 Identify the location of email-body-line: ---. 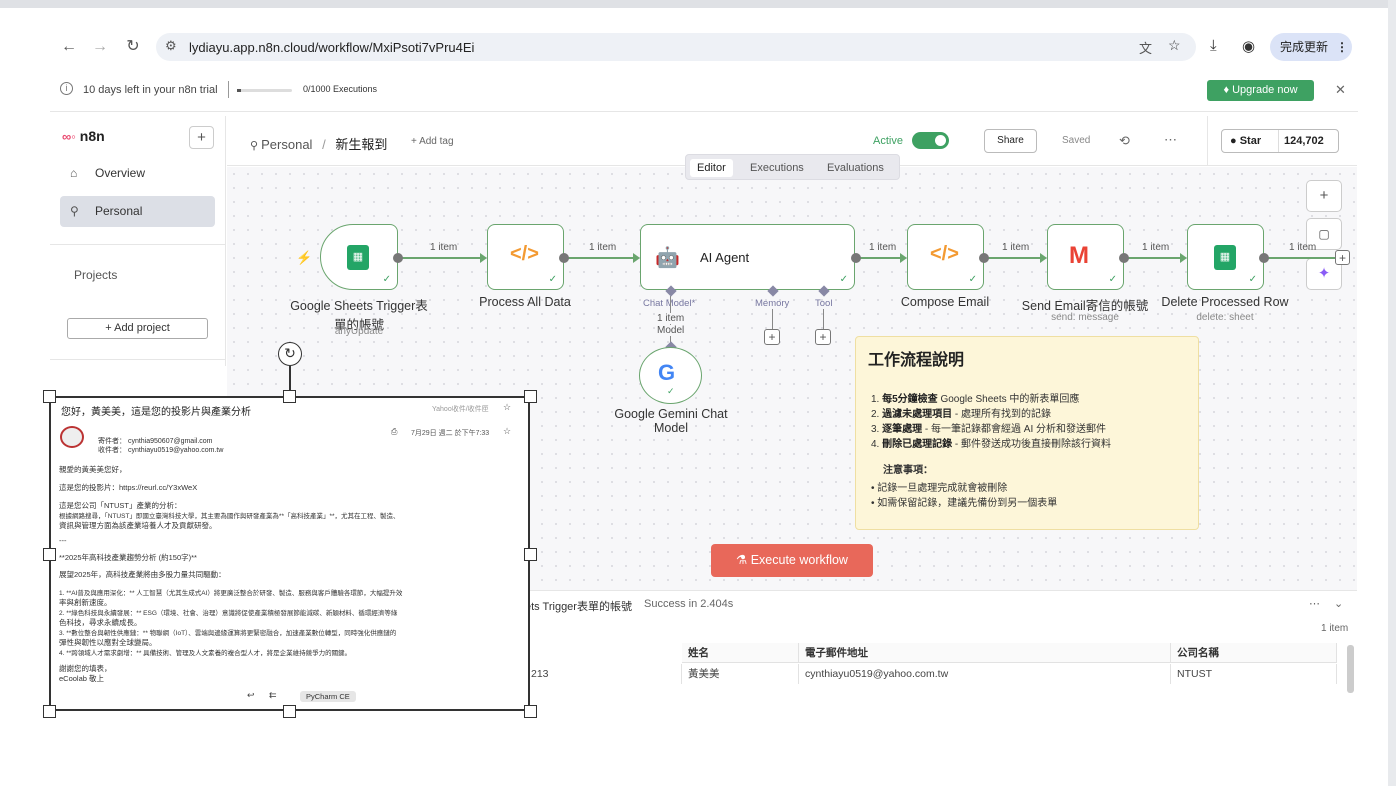
(63, 540).